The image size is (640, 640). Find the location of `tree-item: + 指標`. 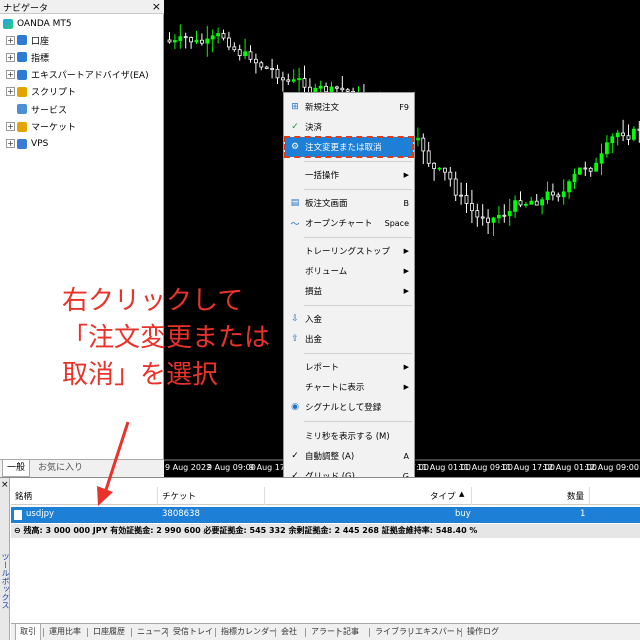

tree-item: + 指標 is located at coordinates (86, 57).